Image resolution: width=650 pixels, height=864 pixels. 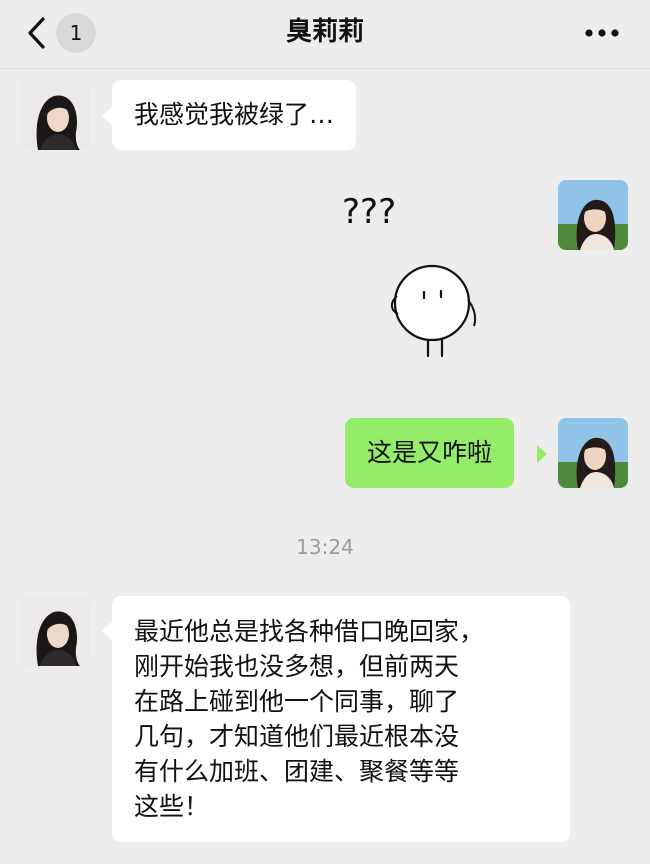 I want to click on sticker-text: ???, so click(x=369, y=212).